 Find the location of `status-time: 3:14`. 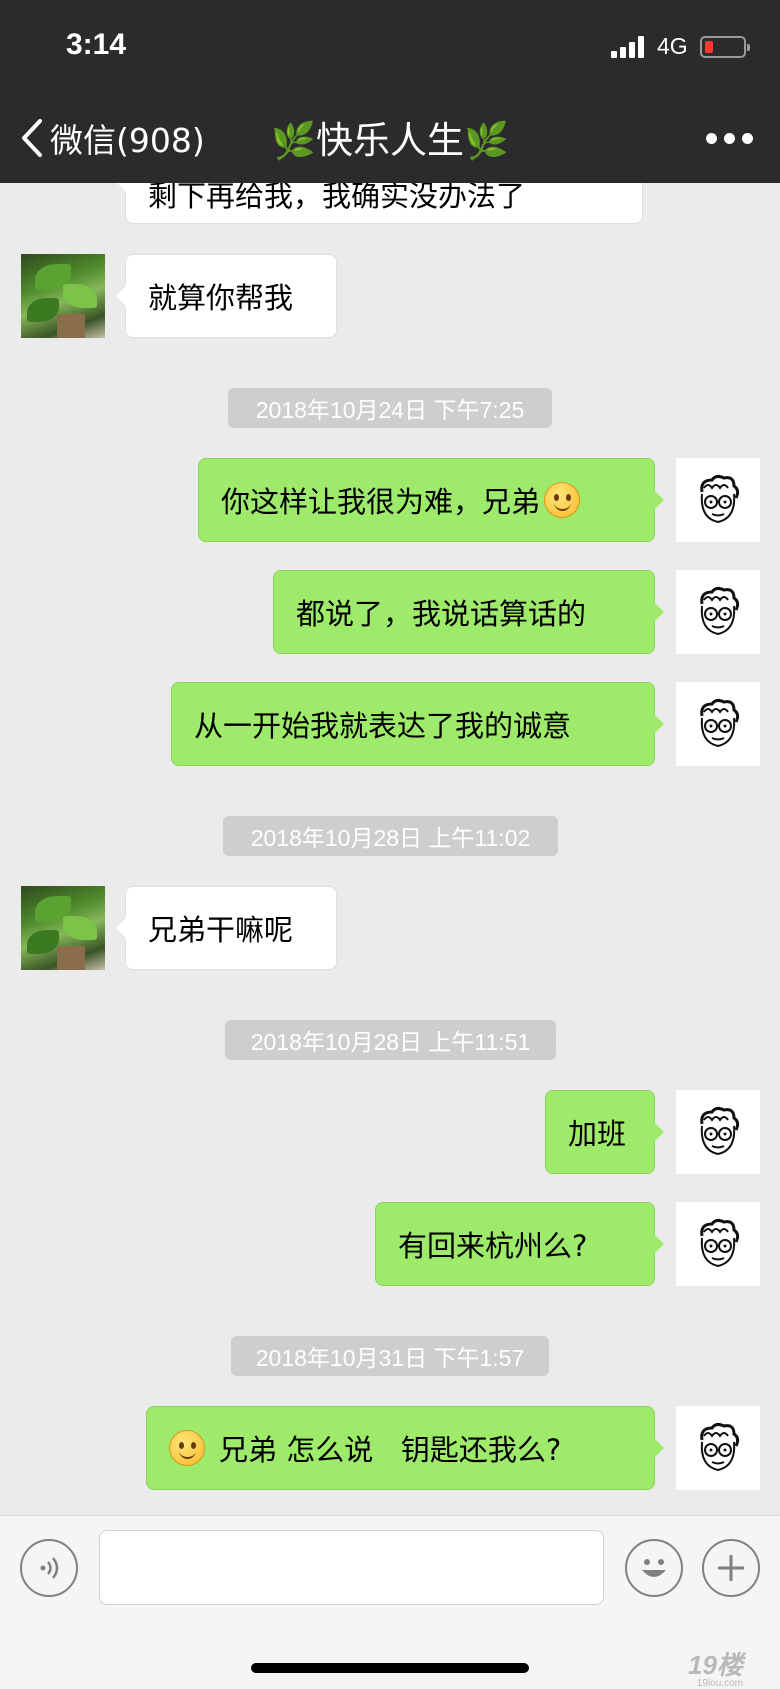

status-time: 3:14 is located at coordinates (96, 44).